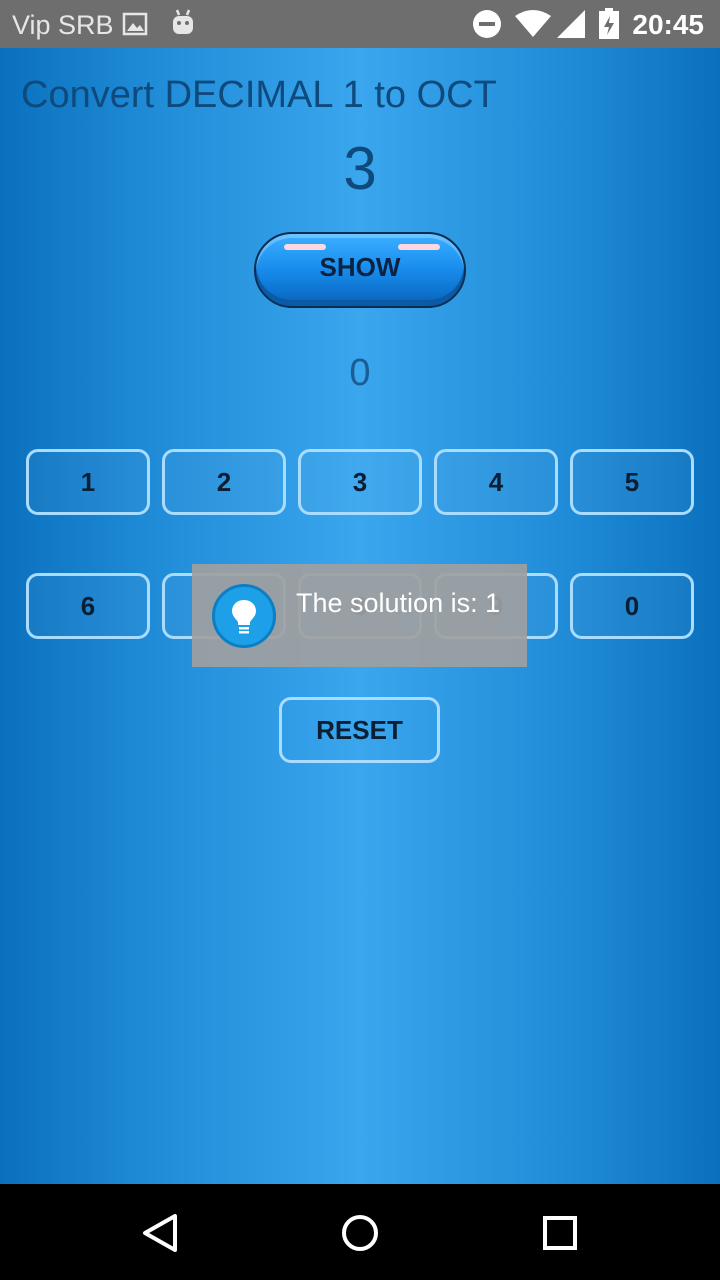 The width and height of the screenshot is (720, 1280). I want to click on do-not-disturb-icon, so click(487, 26).